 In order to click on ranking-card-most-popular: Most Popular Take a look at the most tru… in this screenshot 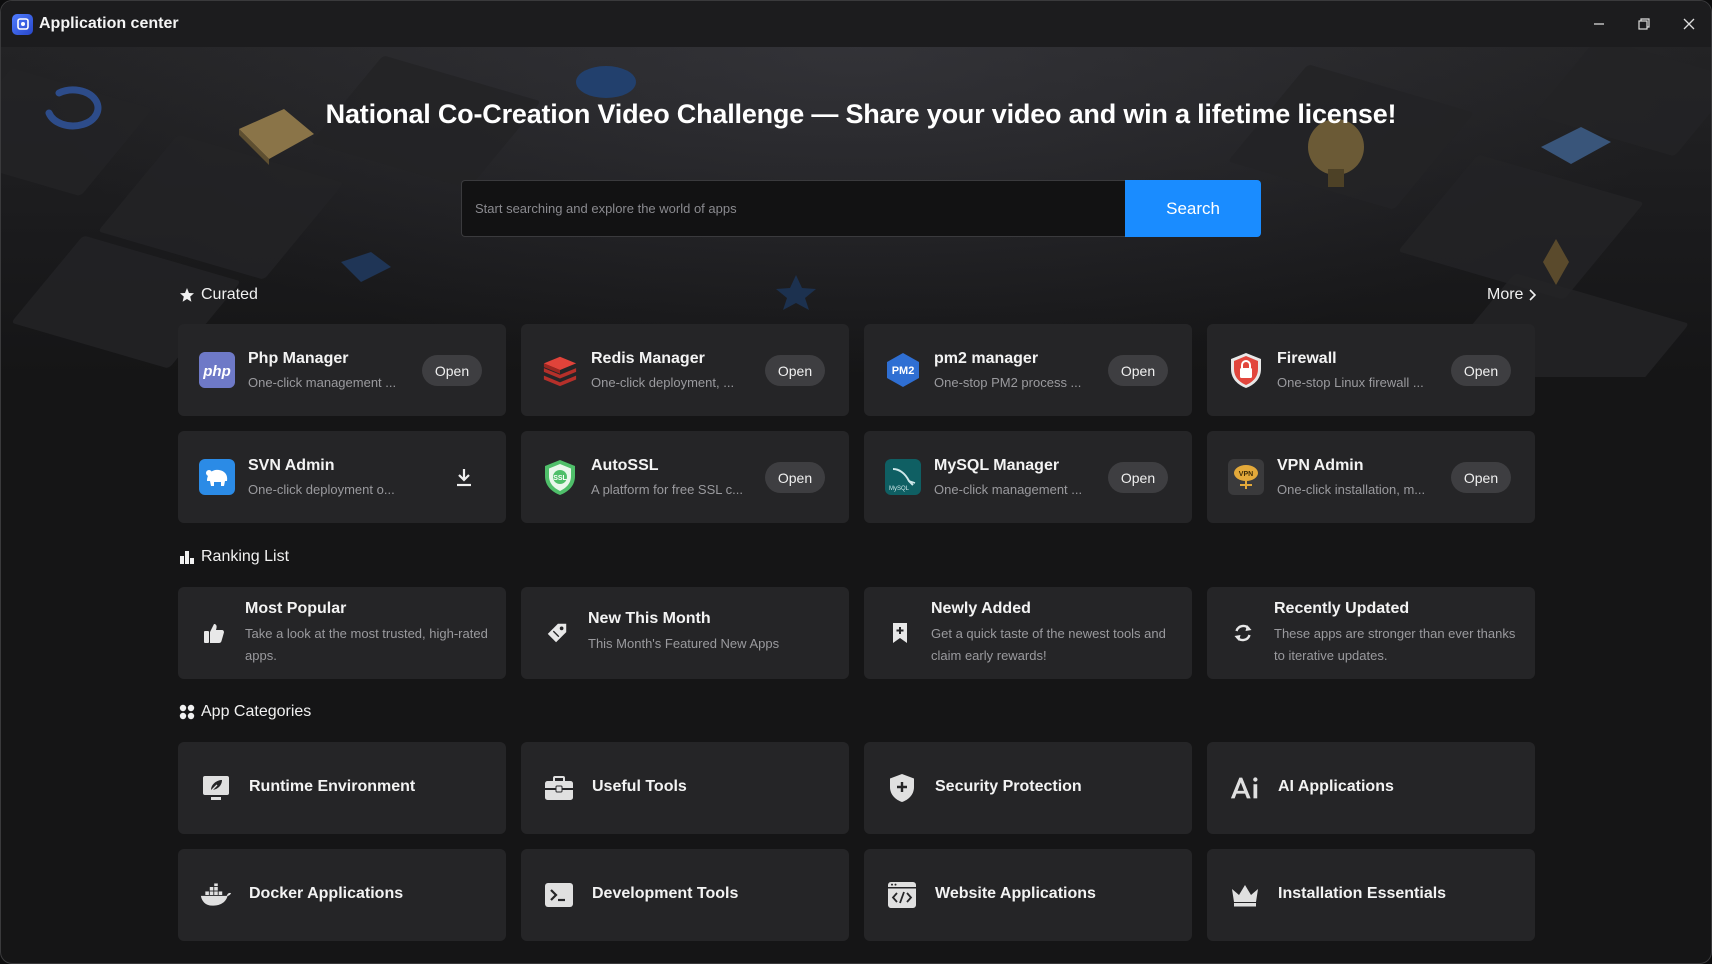, I will do `click(342, 633)`.